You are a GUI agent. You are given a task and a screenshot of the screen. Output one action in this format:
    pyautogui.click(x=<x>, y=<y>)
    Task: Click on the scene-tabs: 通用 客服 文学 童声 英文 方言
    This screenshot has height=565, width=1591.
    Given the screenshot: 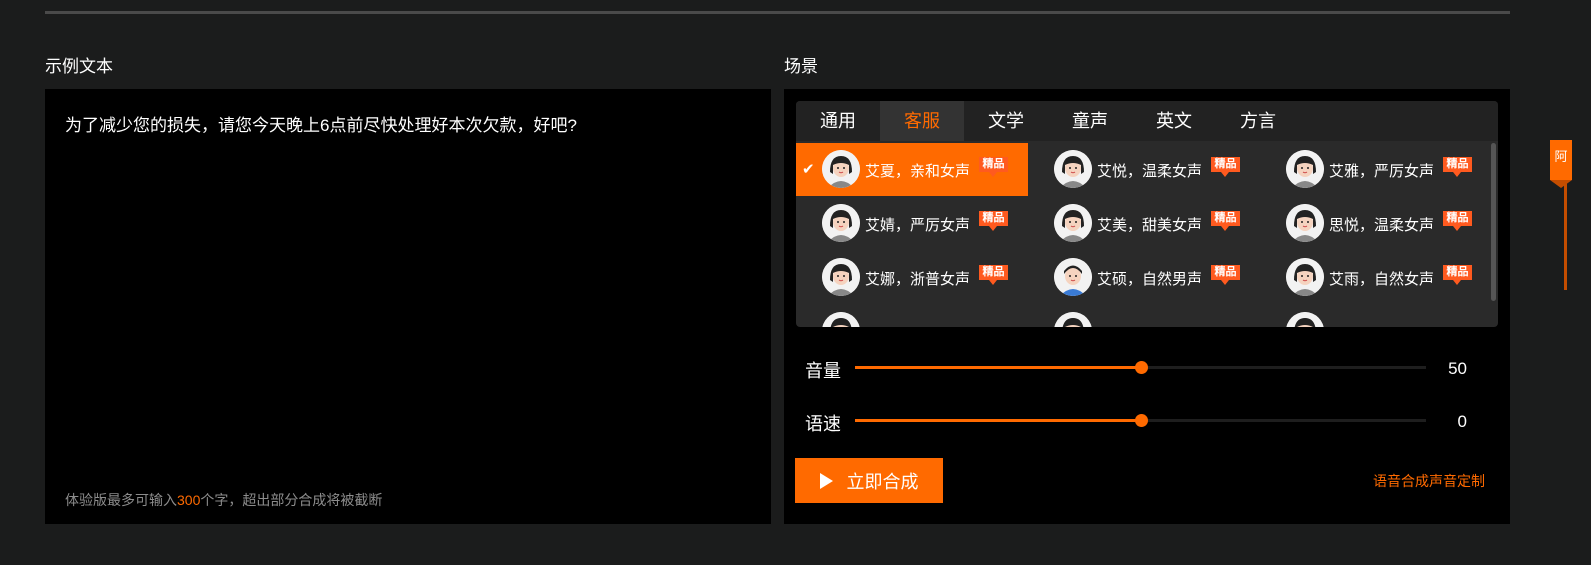 What is the action you would take?
    pyautogui.click(x=1147, y=121)
    